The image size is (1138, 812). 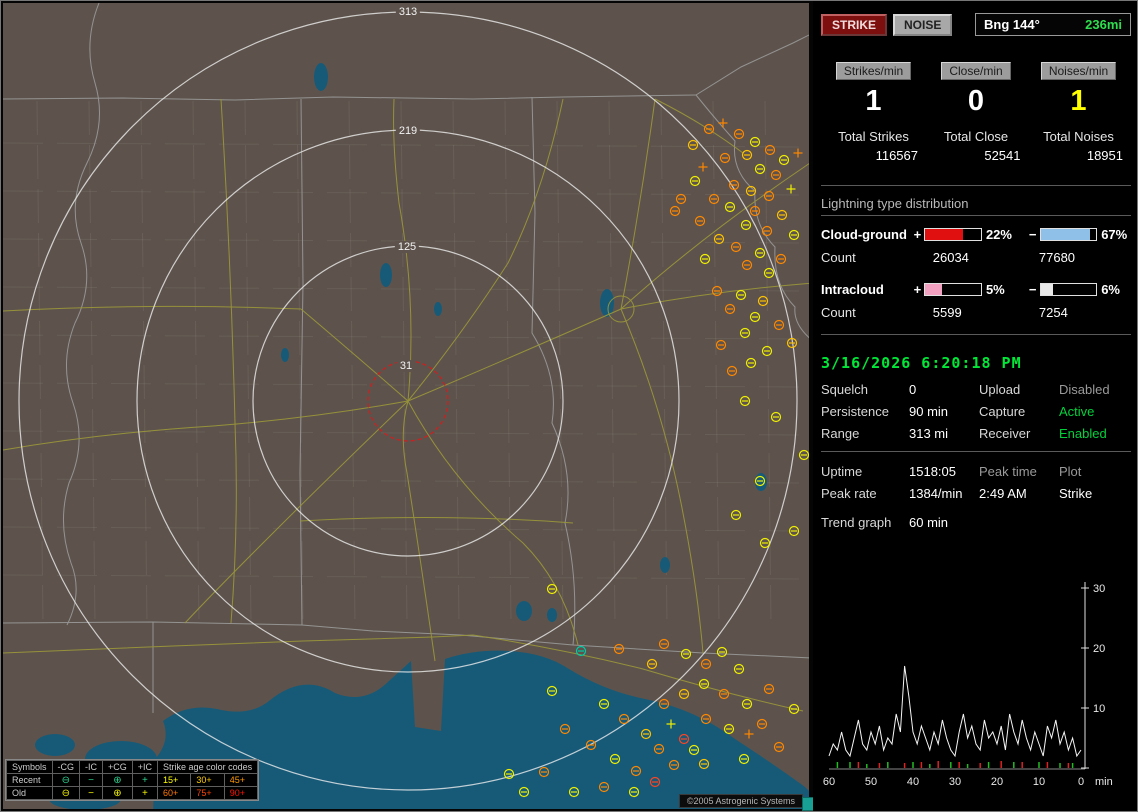 What do you see at coordinates (849, 493) in the screenshot?
I see `peak-rate-label: Peak rate` at bounding box center [849, 493].